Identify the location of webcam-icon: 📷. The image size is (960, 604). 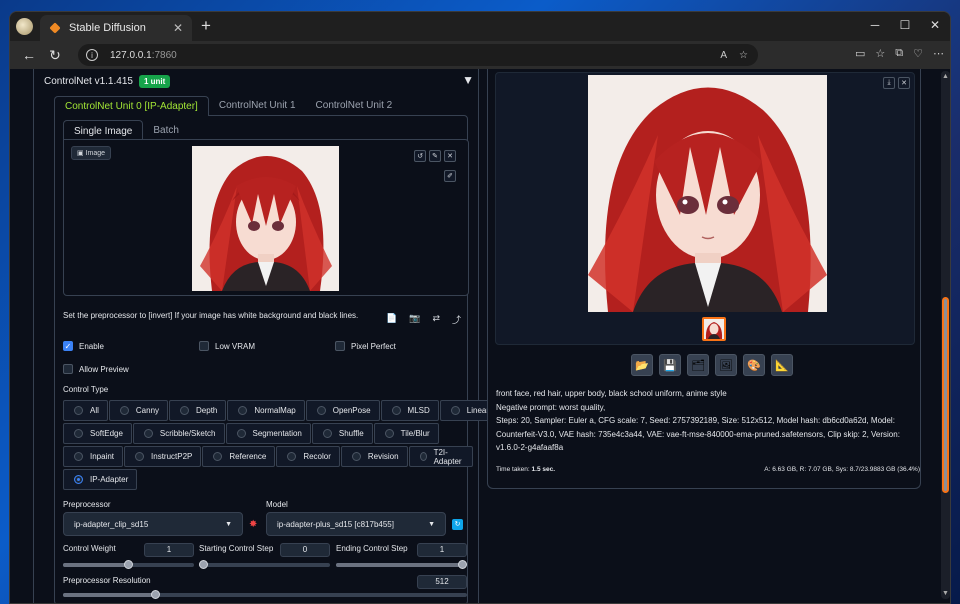
(414, 319).